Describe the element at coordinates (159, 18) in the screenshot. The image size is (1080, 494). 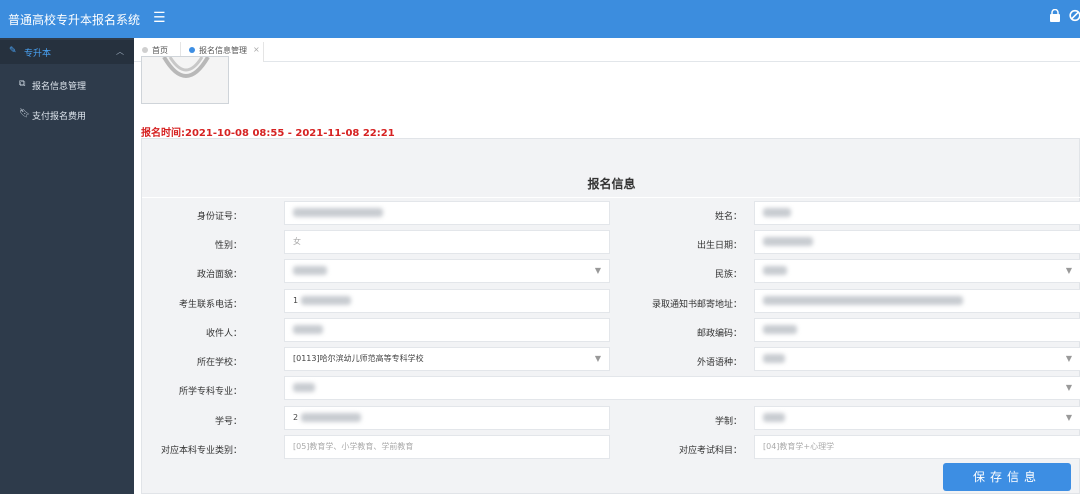
I see `menu-icon: ☰` at that location.